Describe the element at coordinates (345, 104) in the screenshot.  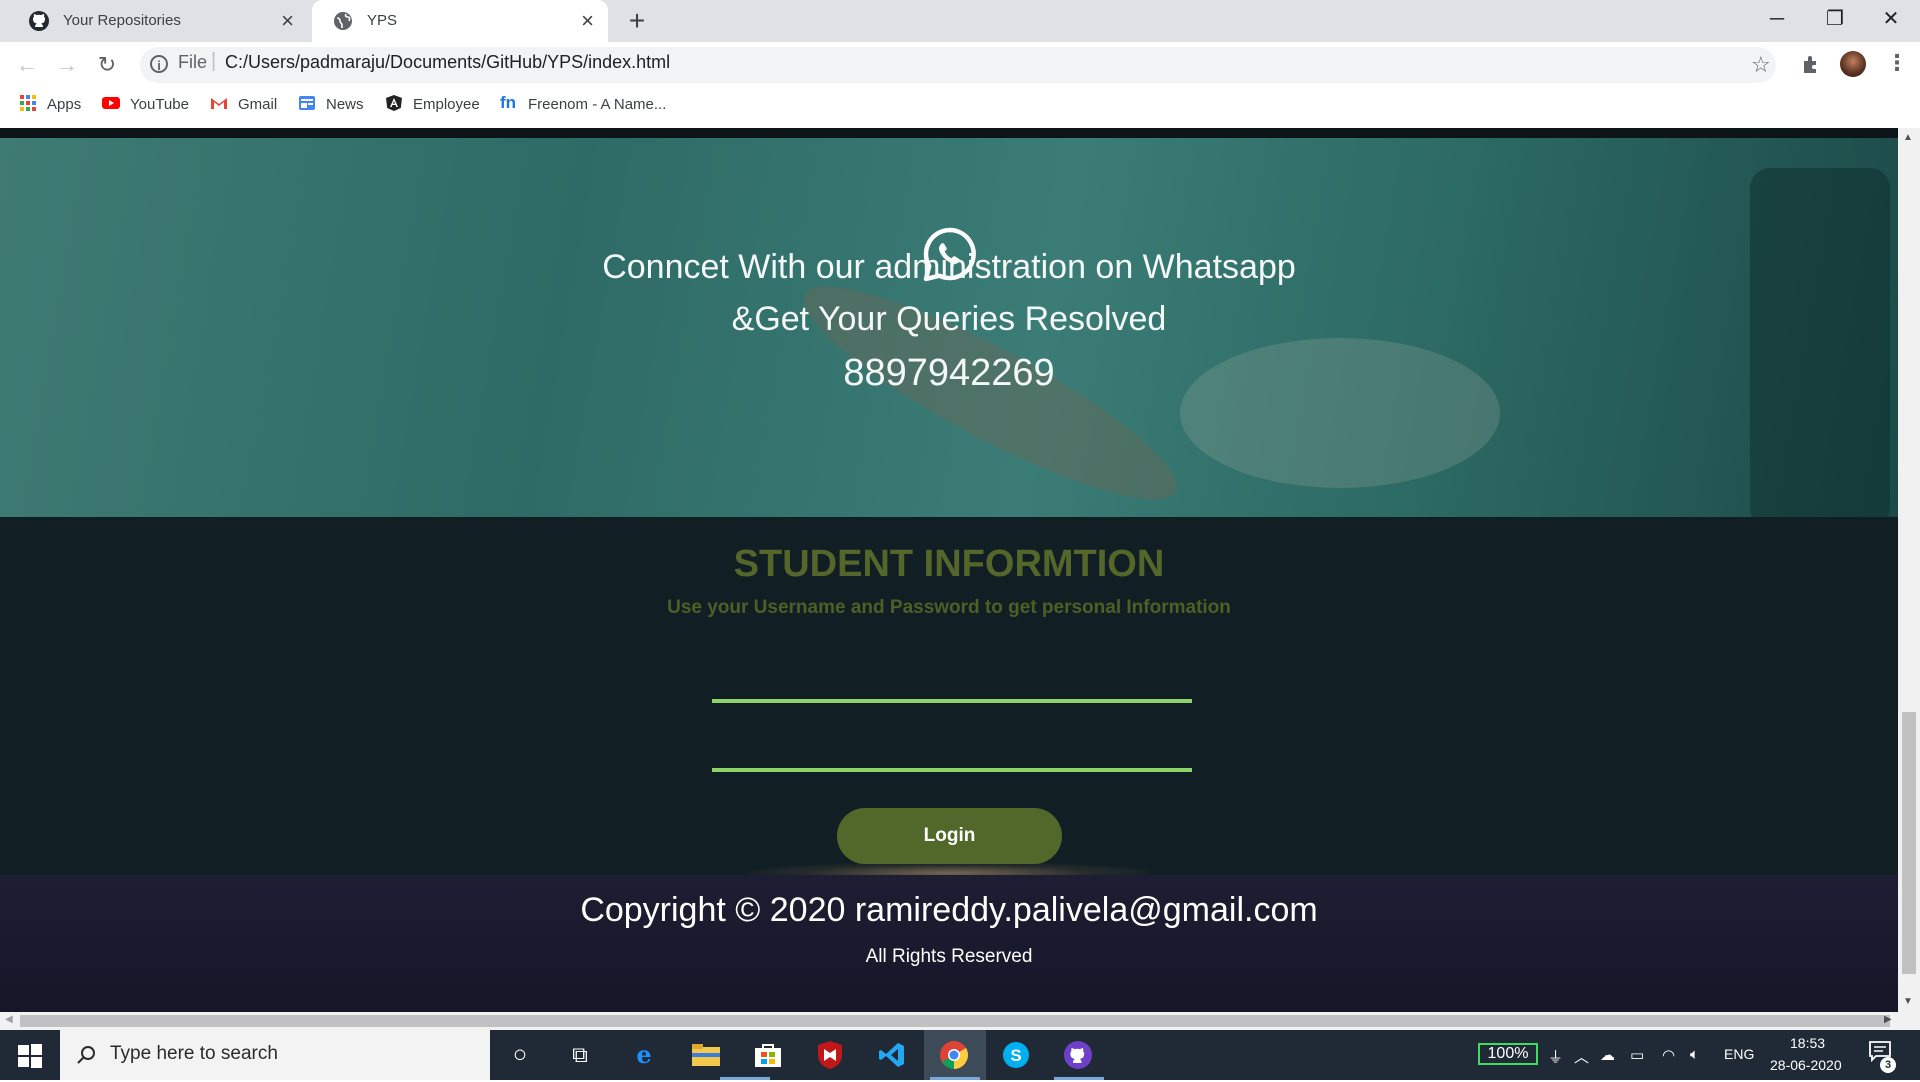
I see `bookmark-label: News` at that location.